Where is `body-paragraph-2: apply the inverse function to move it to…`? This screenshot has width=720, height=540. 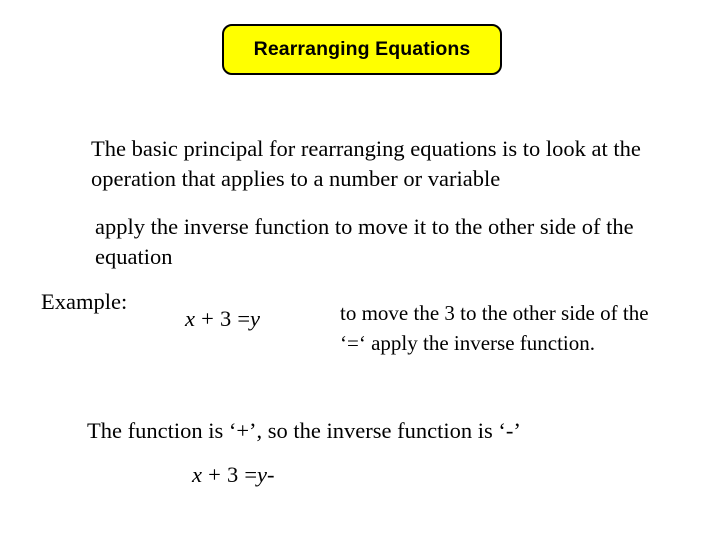
body-paragraph-2: apply the inverse function to move it to… is located at coordinates (364, 241).